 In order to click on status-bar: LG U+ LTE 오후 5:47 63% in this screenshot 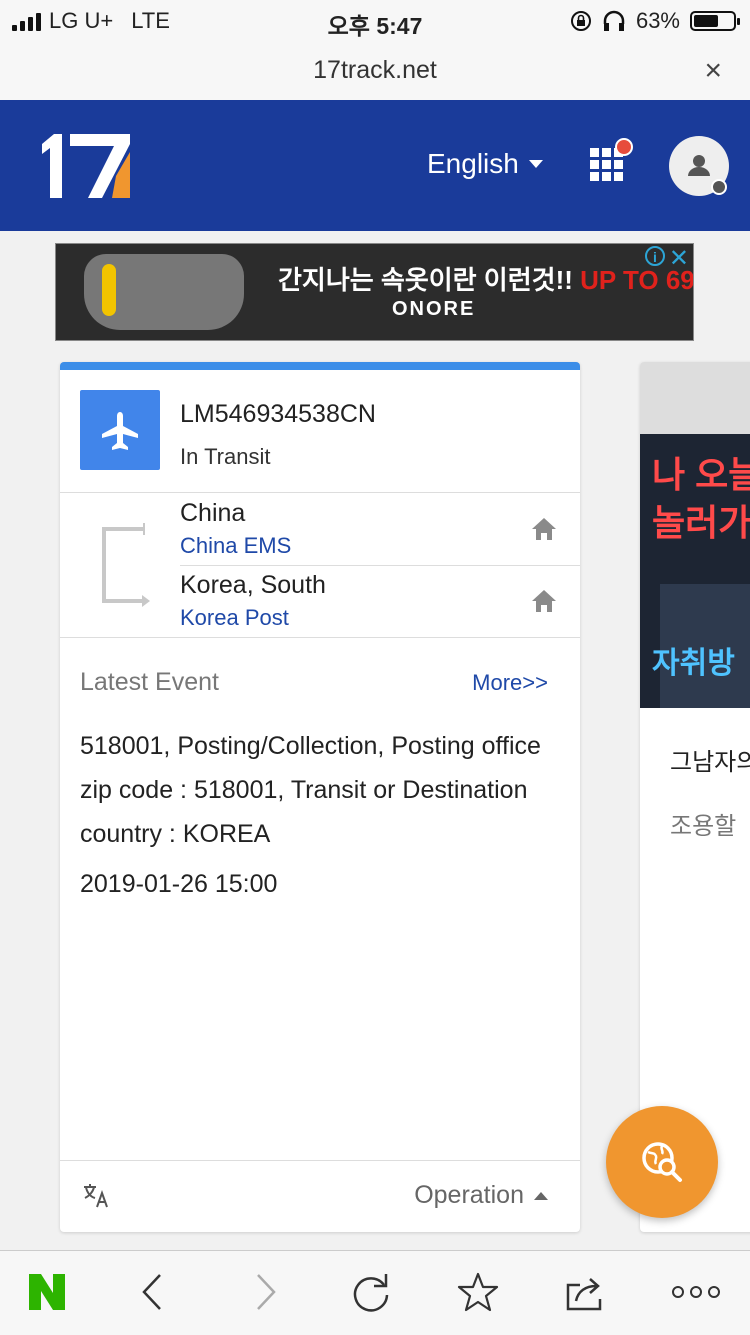, I will do `click(375, 21)`.